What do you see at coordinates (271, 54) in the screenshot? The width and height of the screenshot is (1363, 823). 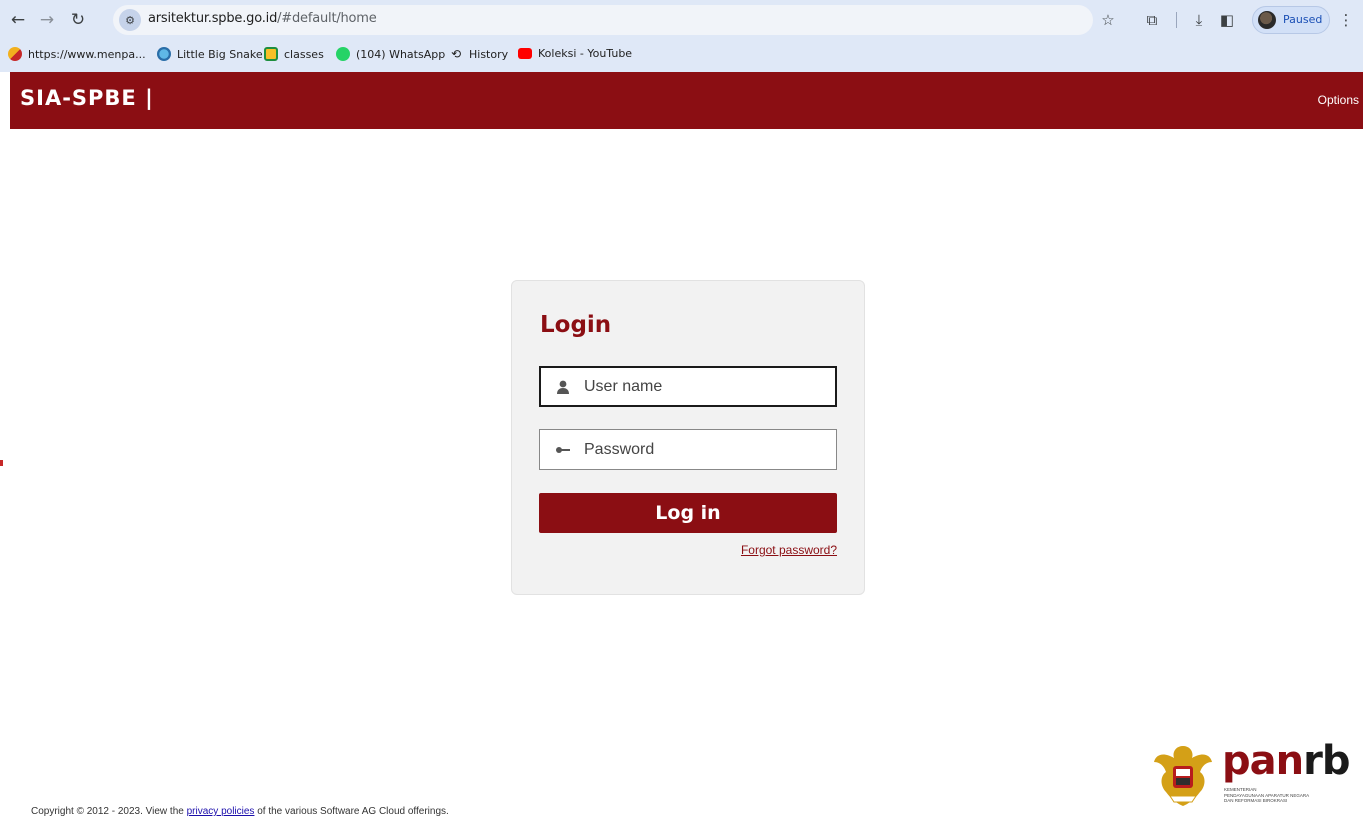 I see `classroom-favicon-icon` at bounding box center [271, 54].